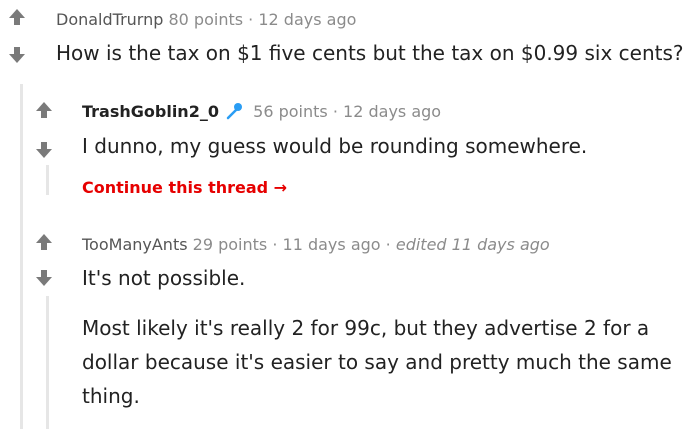  What do you see at coordinates (472, 244) in the screenshot?
I see `edited-label: edited 11 days ago` at bounding box center [472, 244].